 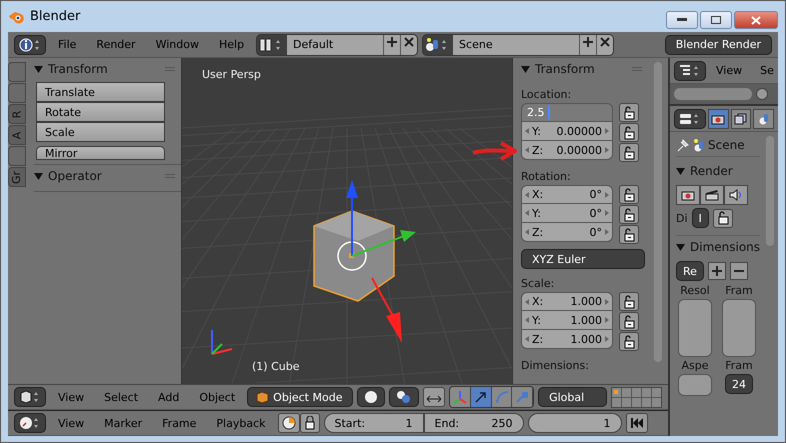 I want to click on display-label: Di, so click(x=682, y=218).